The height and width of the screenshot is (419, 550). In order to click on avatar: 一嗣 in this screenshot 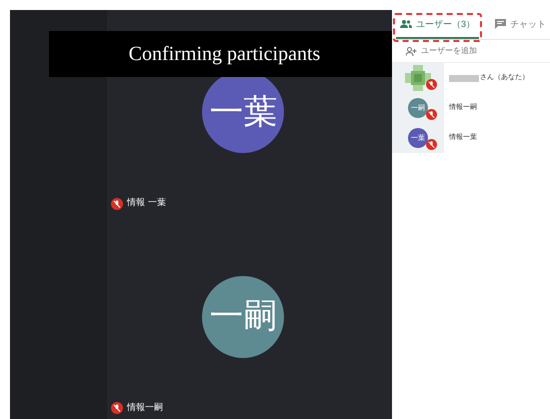, I will do `click(243, 317)`.